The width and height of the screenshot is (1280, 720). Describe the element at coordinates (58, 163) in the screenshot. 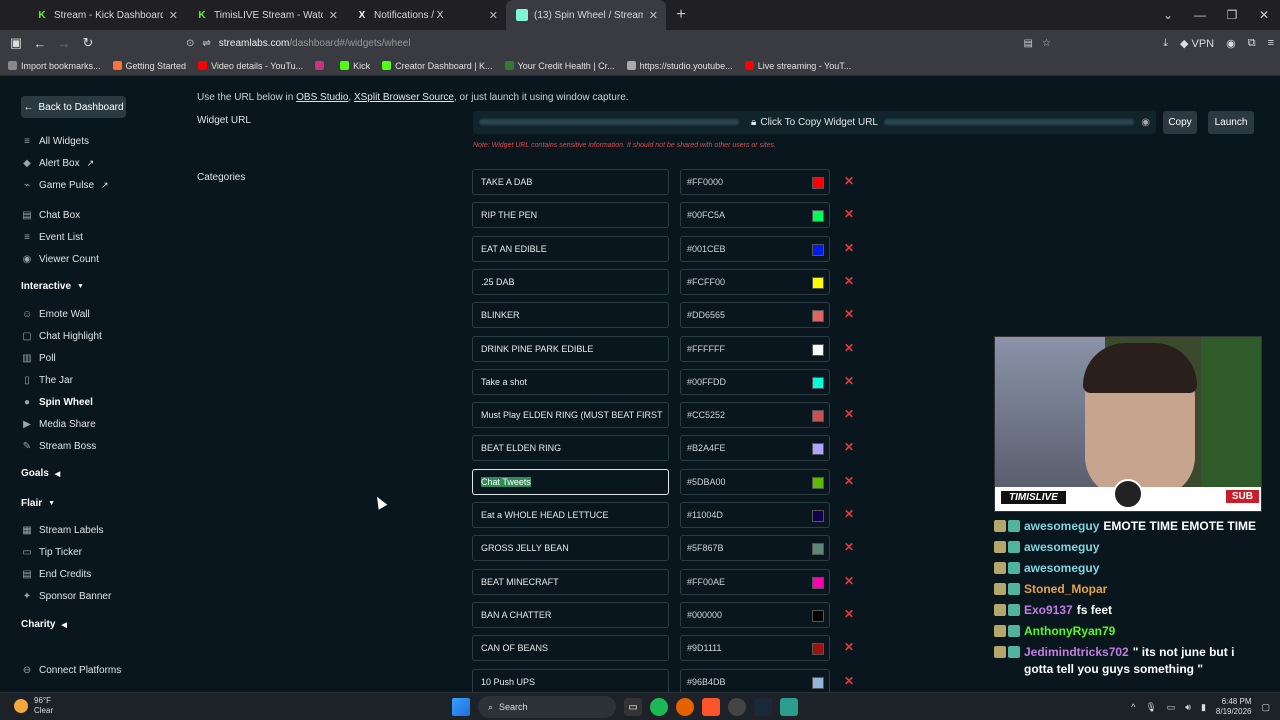

I see `sidebar-item-alert-box: ◆ Alert Box ↗` at that location.